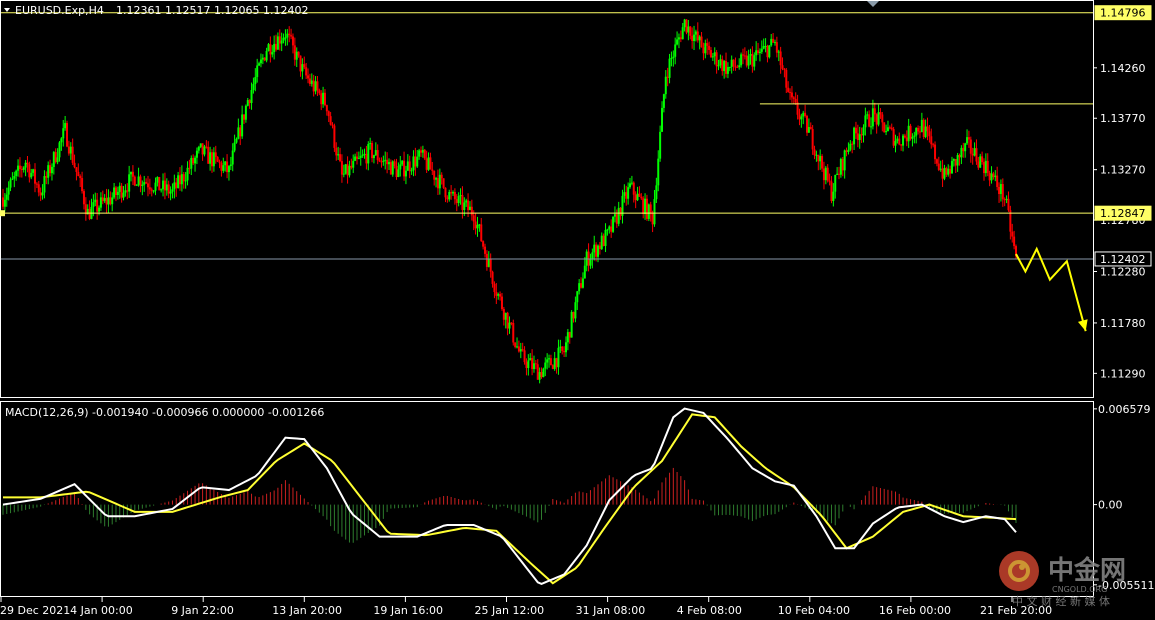 Image resolution: width=1155 pixels, height=620 pixels. I want to click on time-tick-label: 10 Feb 04:00, so click(814, 610).